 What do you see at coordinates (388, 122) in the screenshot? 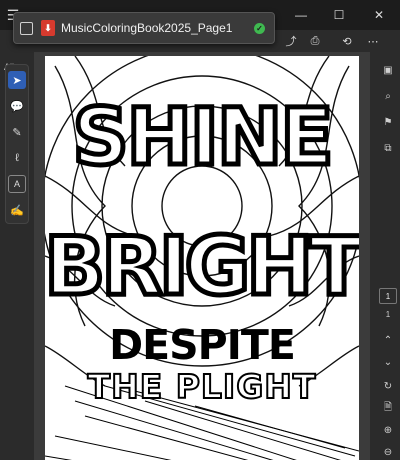
I see `bookmark-icon: ⚑` at bounding box center [388, 122].